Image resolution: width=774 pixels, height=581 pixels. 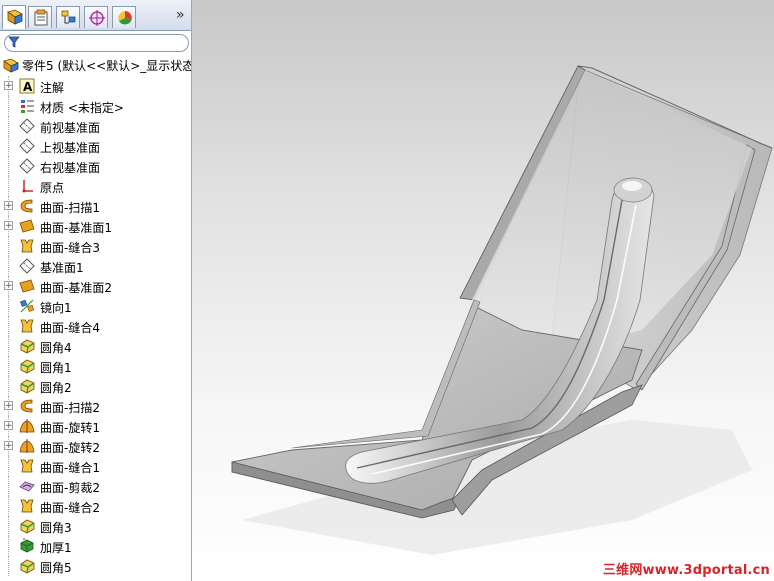 I want to click on tree-item-label: 曲面-旋转1, so click(x=70, y=428).